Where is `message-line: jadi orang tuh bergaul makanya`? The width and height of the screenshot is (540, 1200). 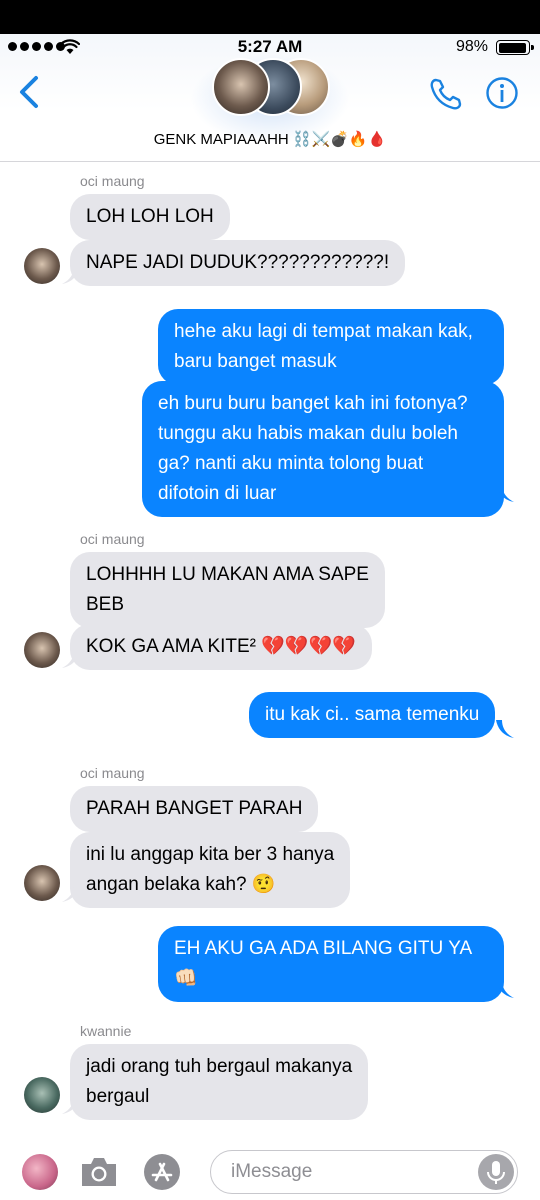 message-line: jadi orang tuh bergaul makanya is located at coordinates (219, 1066).